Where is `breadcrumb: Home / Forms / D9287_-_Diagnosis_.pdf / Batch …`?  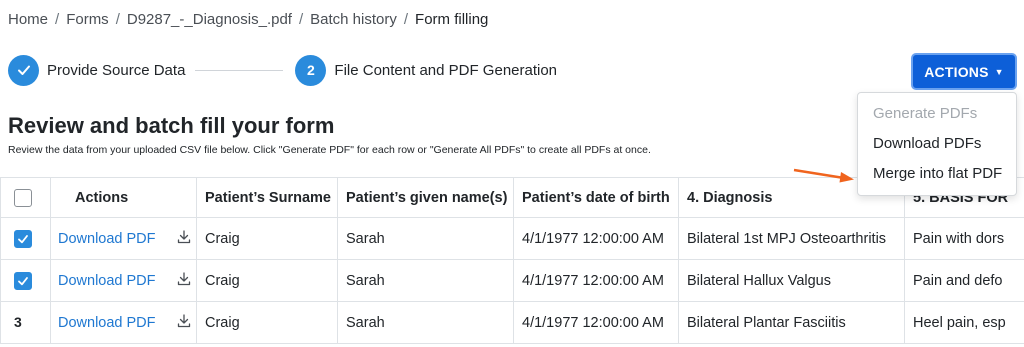 breadcrumb: Home / Forms / D9287_-_Diagnosis_.pdf / Batch … is located at coordinates (248, 19).